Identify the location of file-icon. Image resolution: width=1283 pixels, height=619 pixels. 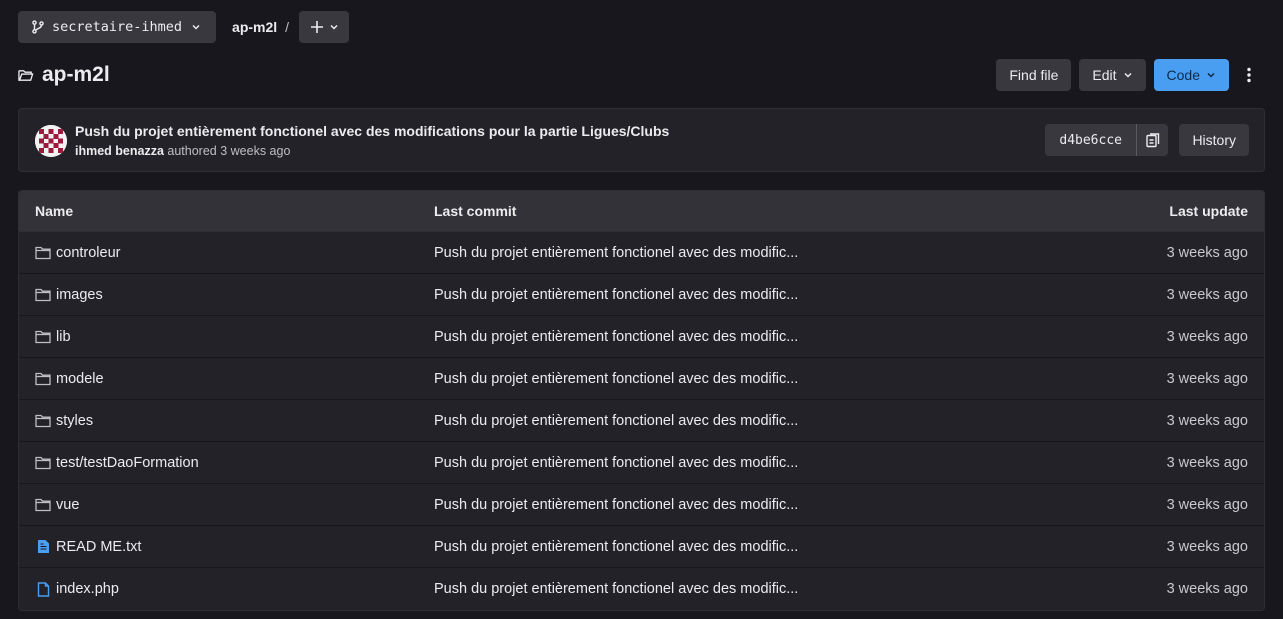
(43, 589).